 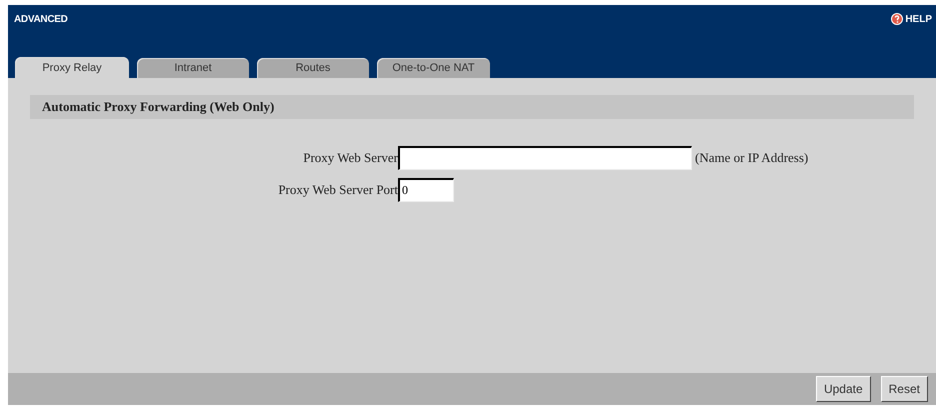 I want to click on help-link: HELP, so click(x=911, y=19).